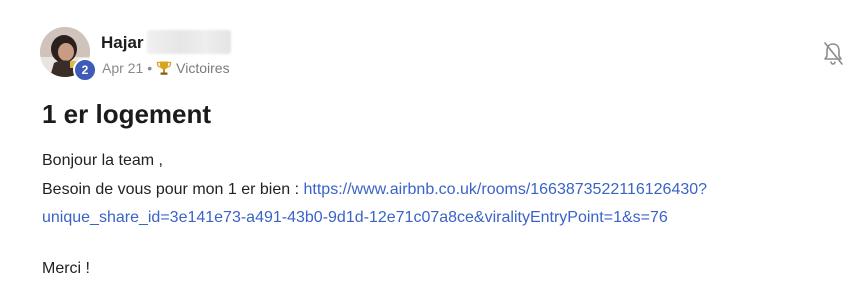 Image resolution: width=860 pixels, height=300 pixels. Describe the element at coordinates (68, 54) in the screenshot. I see `author-avatar: 2` at that location.